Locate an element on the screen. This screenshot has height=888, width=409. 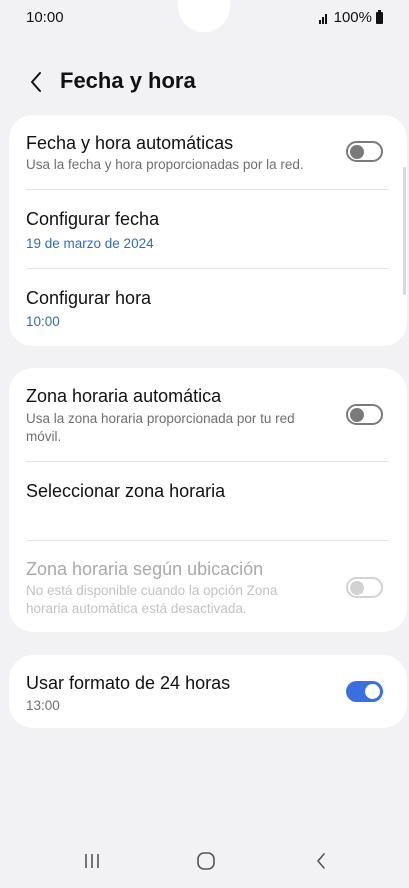
format-card: Usar formato de 24 horas 13:00 is located at coordinates (208, 691).